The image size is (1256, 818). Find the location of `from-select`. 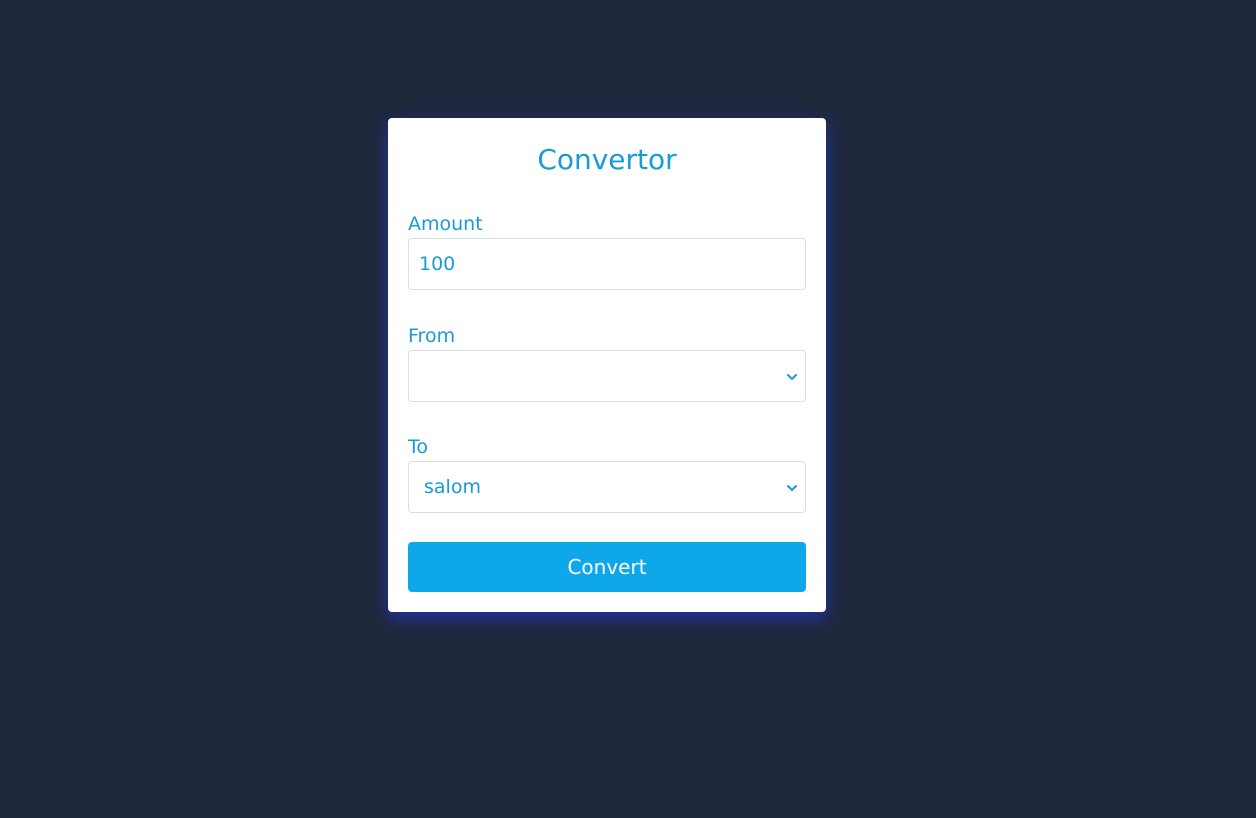

from-select is located at coordinates (607, 376).